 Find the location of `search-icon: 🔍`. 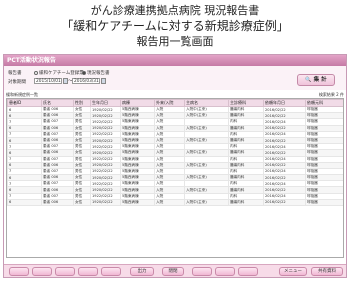

search-icon: 🔍 is located at coordinates (308, 80).